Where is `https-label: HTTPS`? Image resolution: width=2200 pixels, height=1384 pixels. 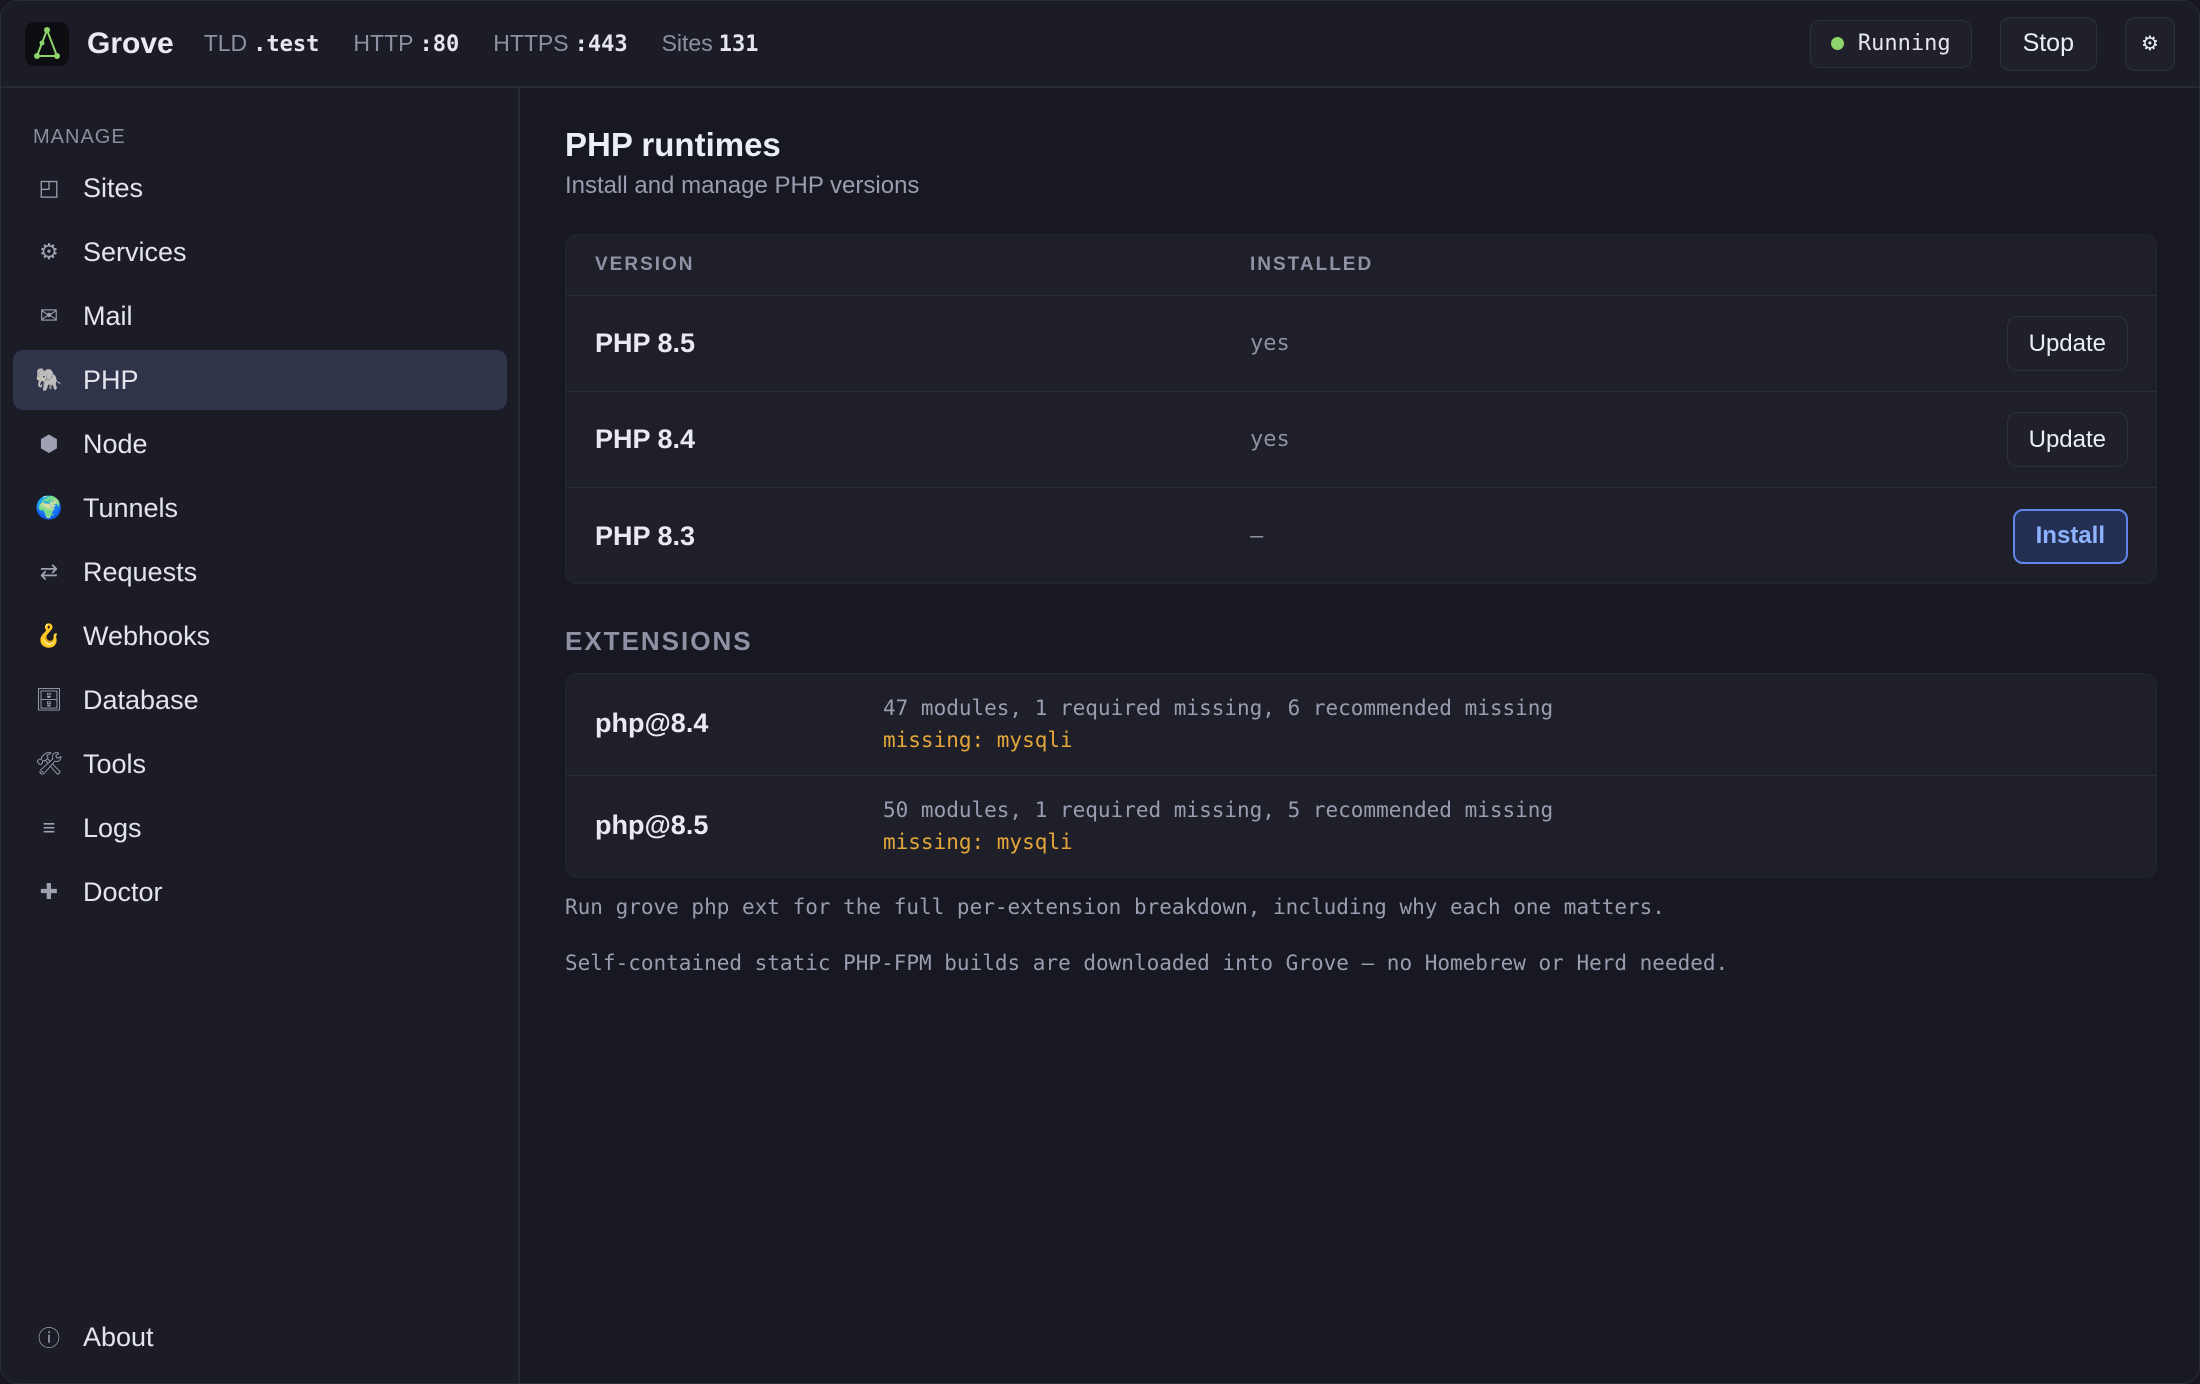 https-label: HTTPS is located at coordinates (531, 43).